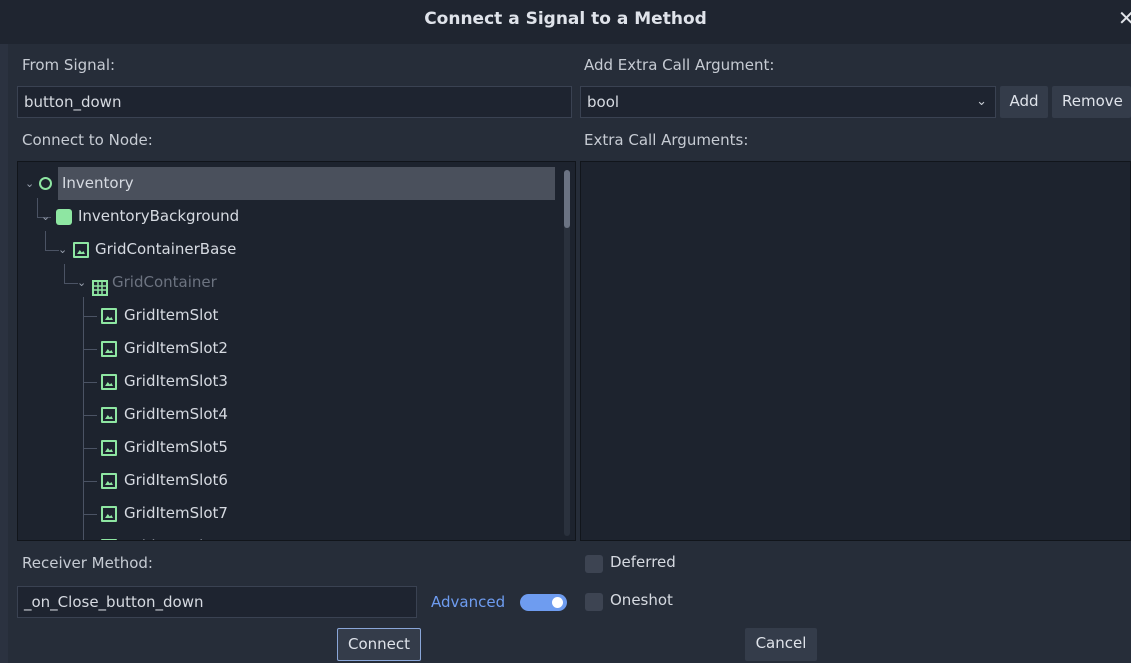  I want to click on oneshot-label: Oneshot, so click(641, 600).